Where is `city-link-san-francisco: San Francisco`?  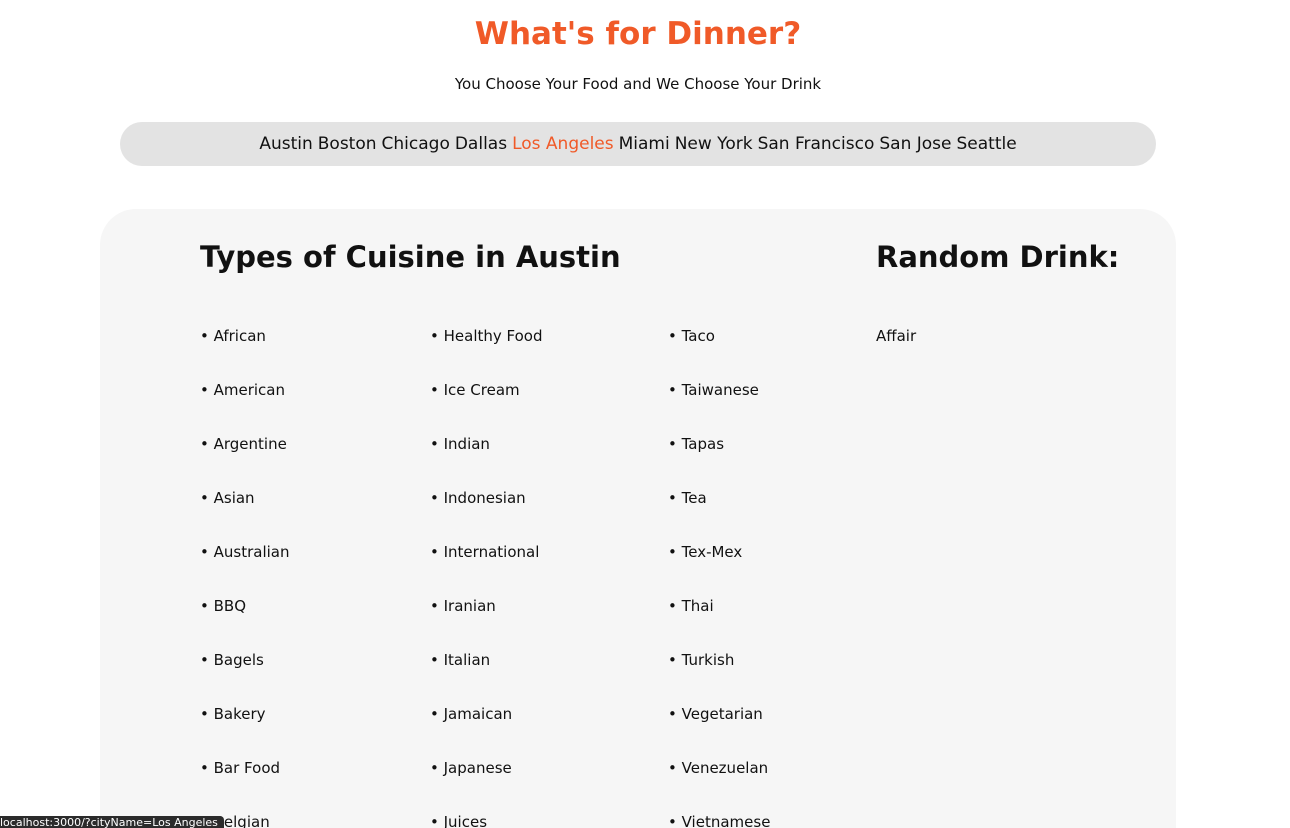 city-link-san-francisco: San Francisco is located at coordinates (816, 144).